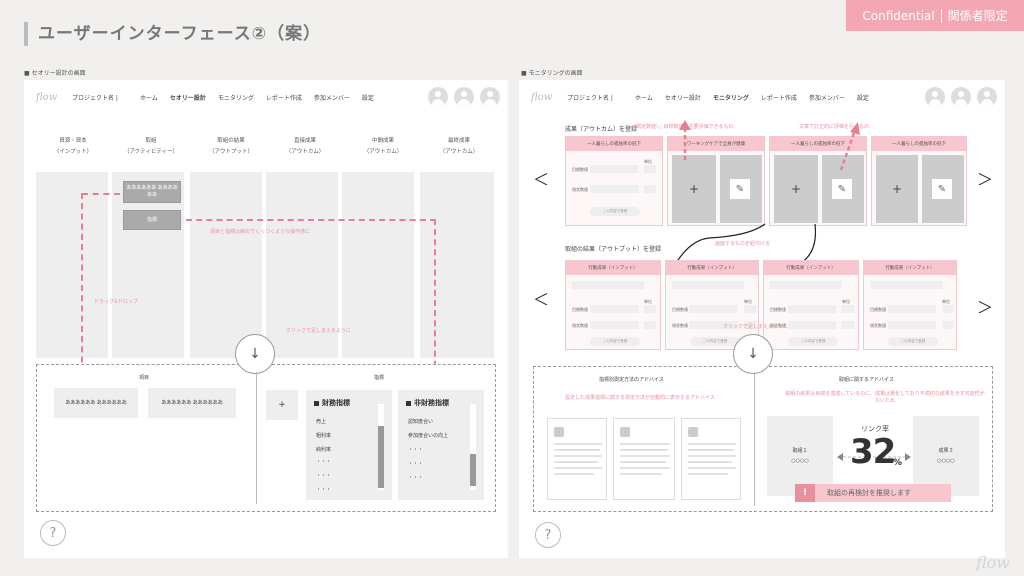  Describe the element at coordinates (428, 435) in the screenshot. I see `list-item: 参加度合いの向上` at that location.